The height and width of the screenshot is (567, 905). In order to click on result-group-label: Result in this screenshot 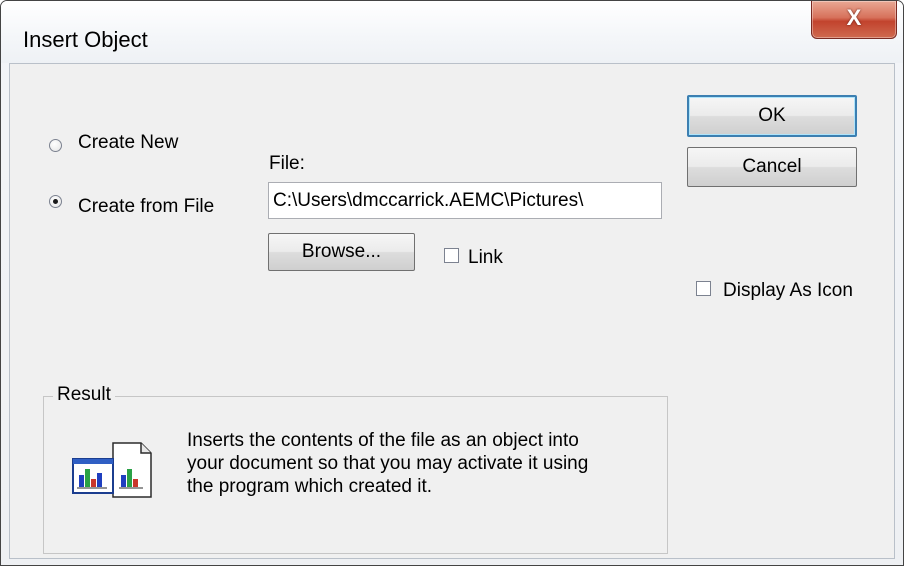, I will do `click(84, 395)`.